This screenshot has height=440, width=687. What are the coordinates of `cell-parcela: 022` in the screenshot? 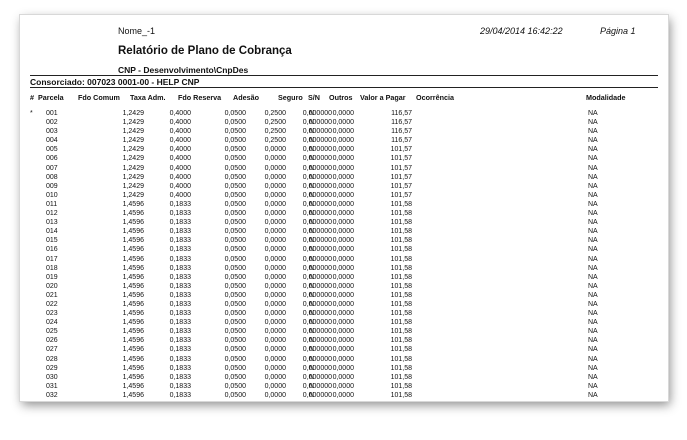 It's located at (52, 304).